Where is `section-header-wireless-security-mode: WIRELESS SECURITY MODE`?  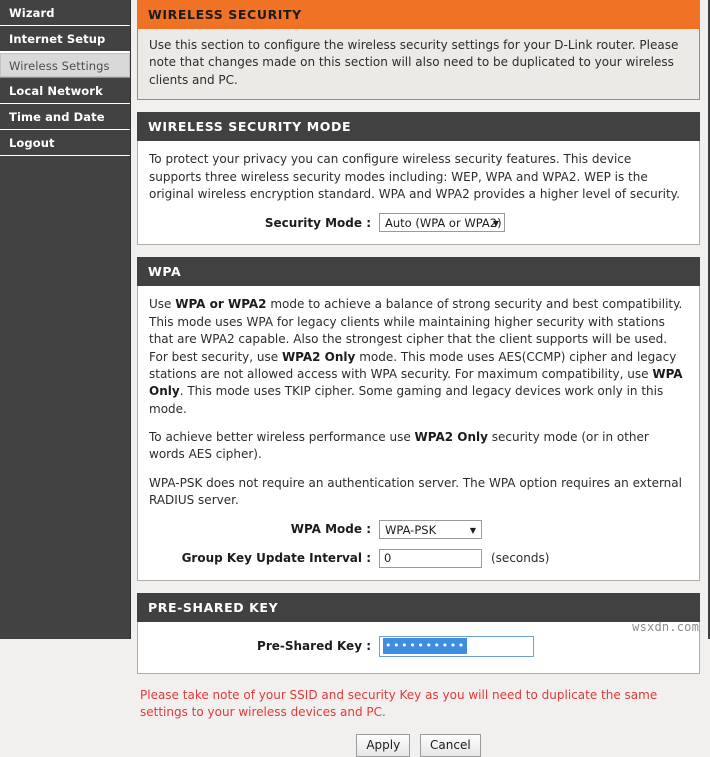 section-header-wireless-security-mode: WIRELESS SECURITY MODE is located at coordinates (418, 127).